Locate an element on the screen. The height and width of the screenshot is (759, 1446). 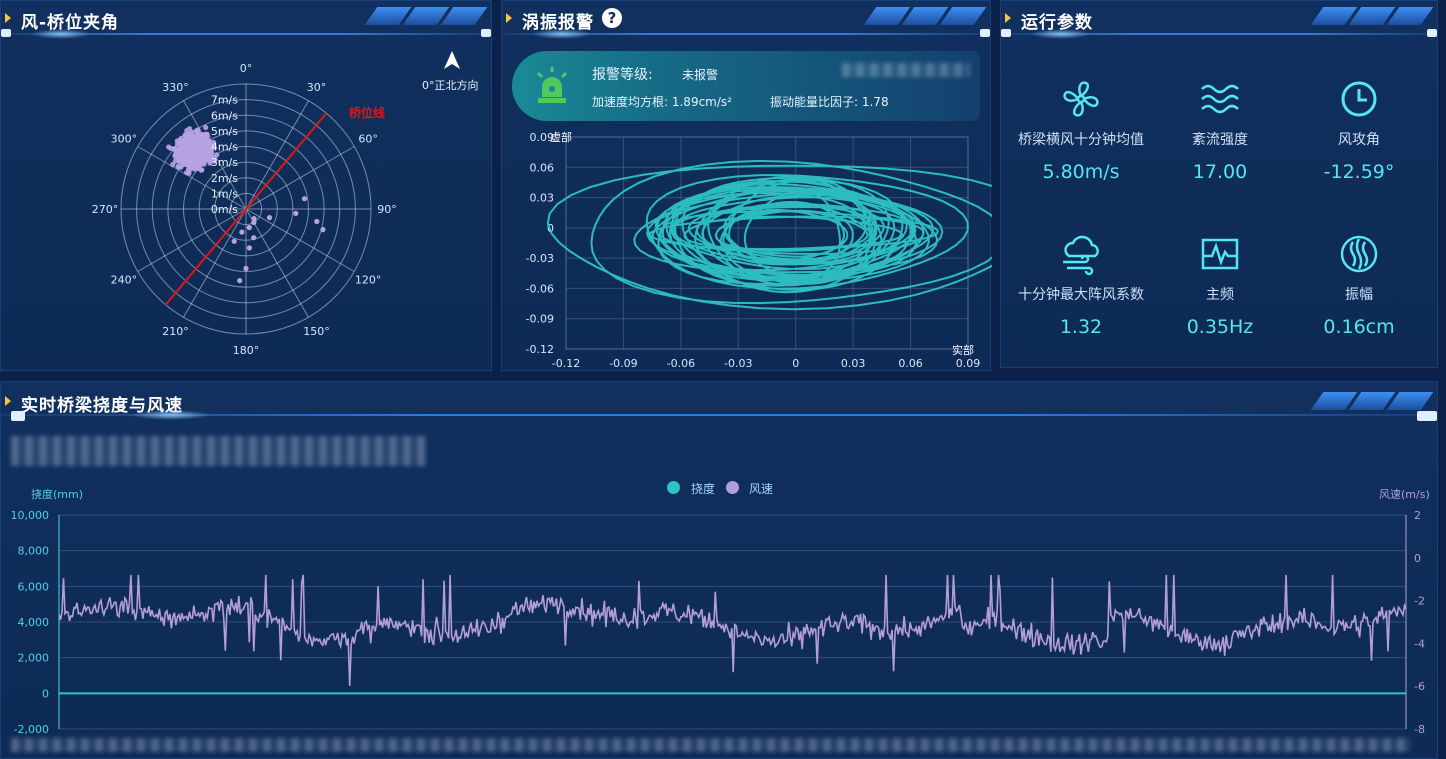
param-value: 1.32 is located at coordinates (1081, 327).